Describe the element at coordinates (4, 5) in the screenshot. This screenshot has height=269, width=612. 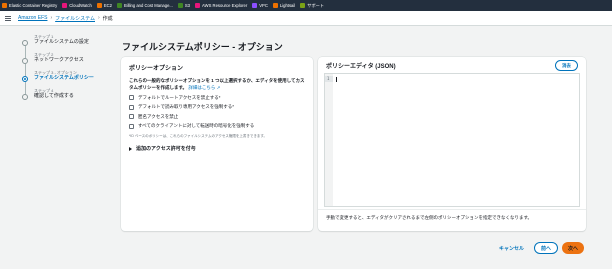
I see `ecr-icon` at that location.